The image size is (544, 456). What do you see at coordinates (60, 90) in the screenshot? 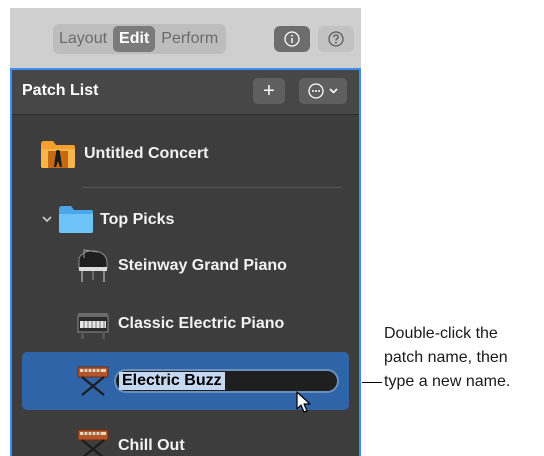
I see `panel-title: Patch List` at bounding box center [60, 90].